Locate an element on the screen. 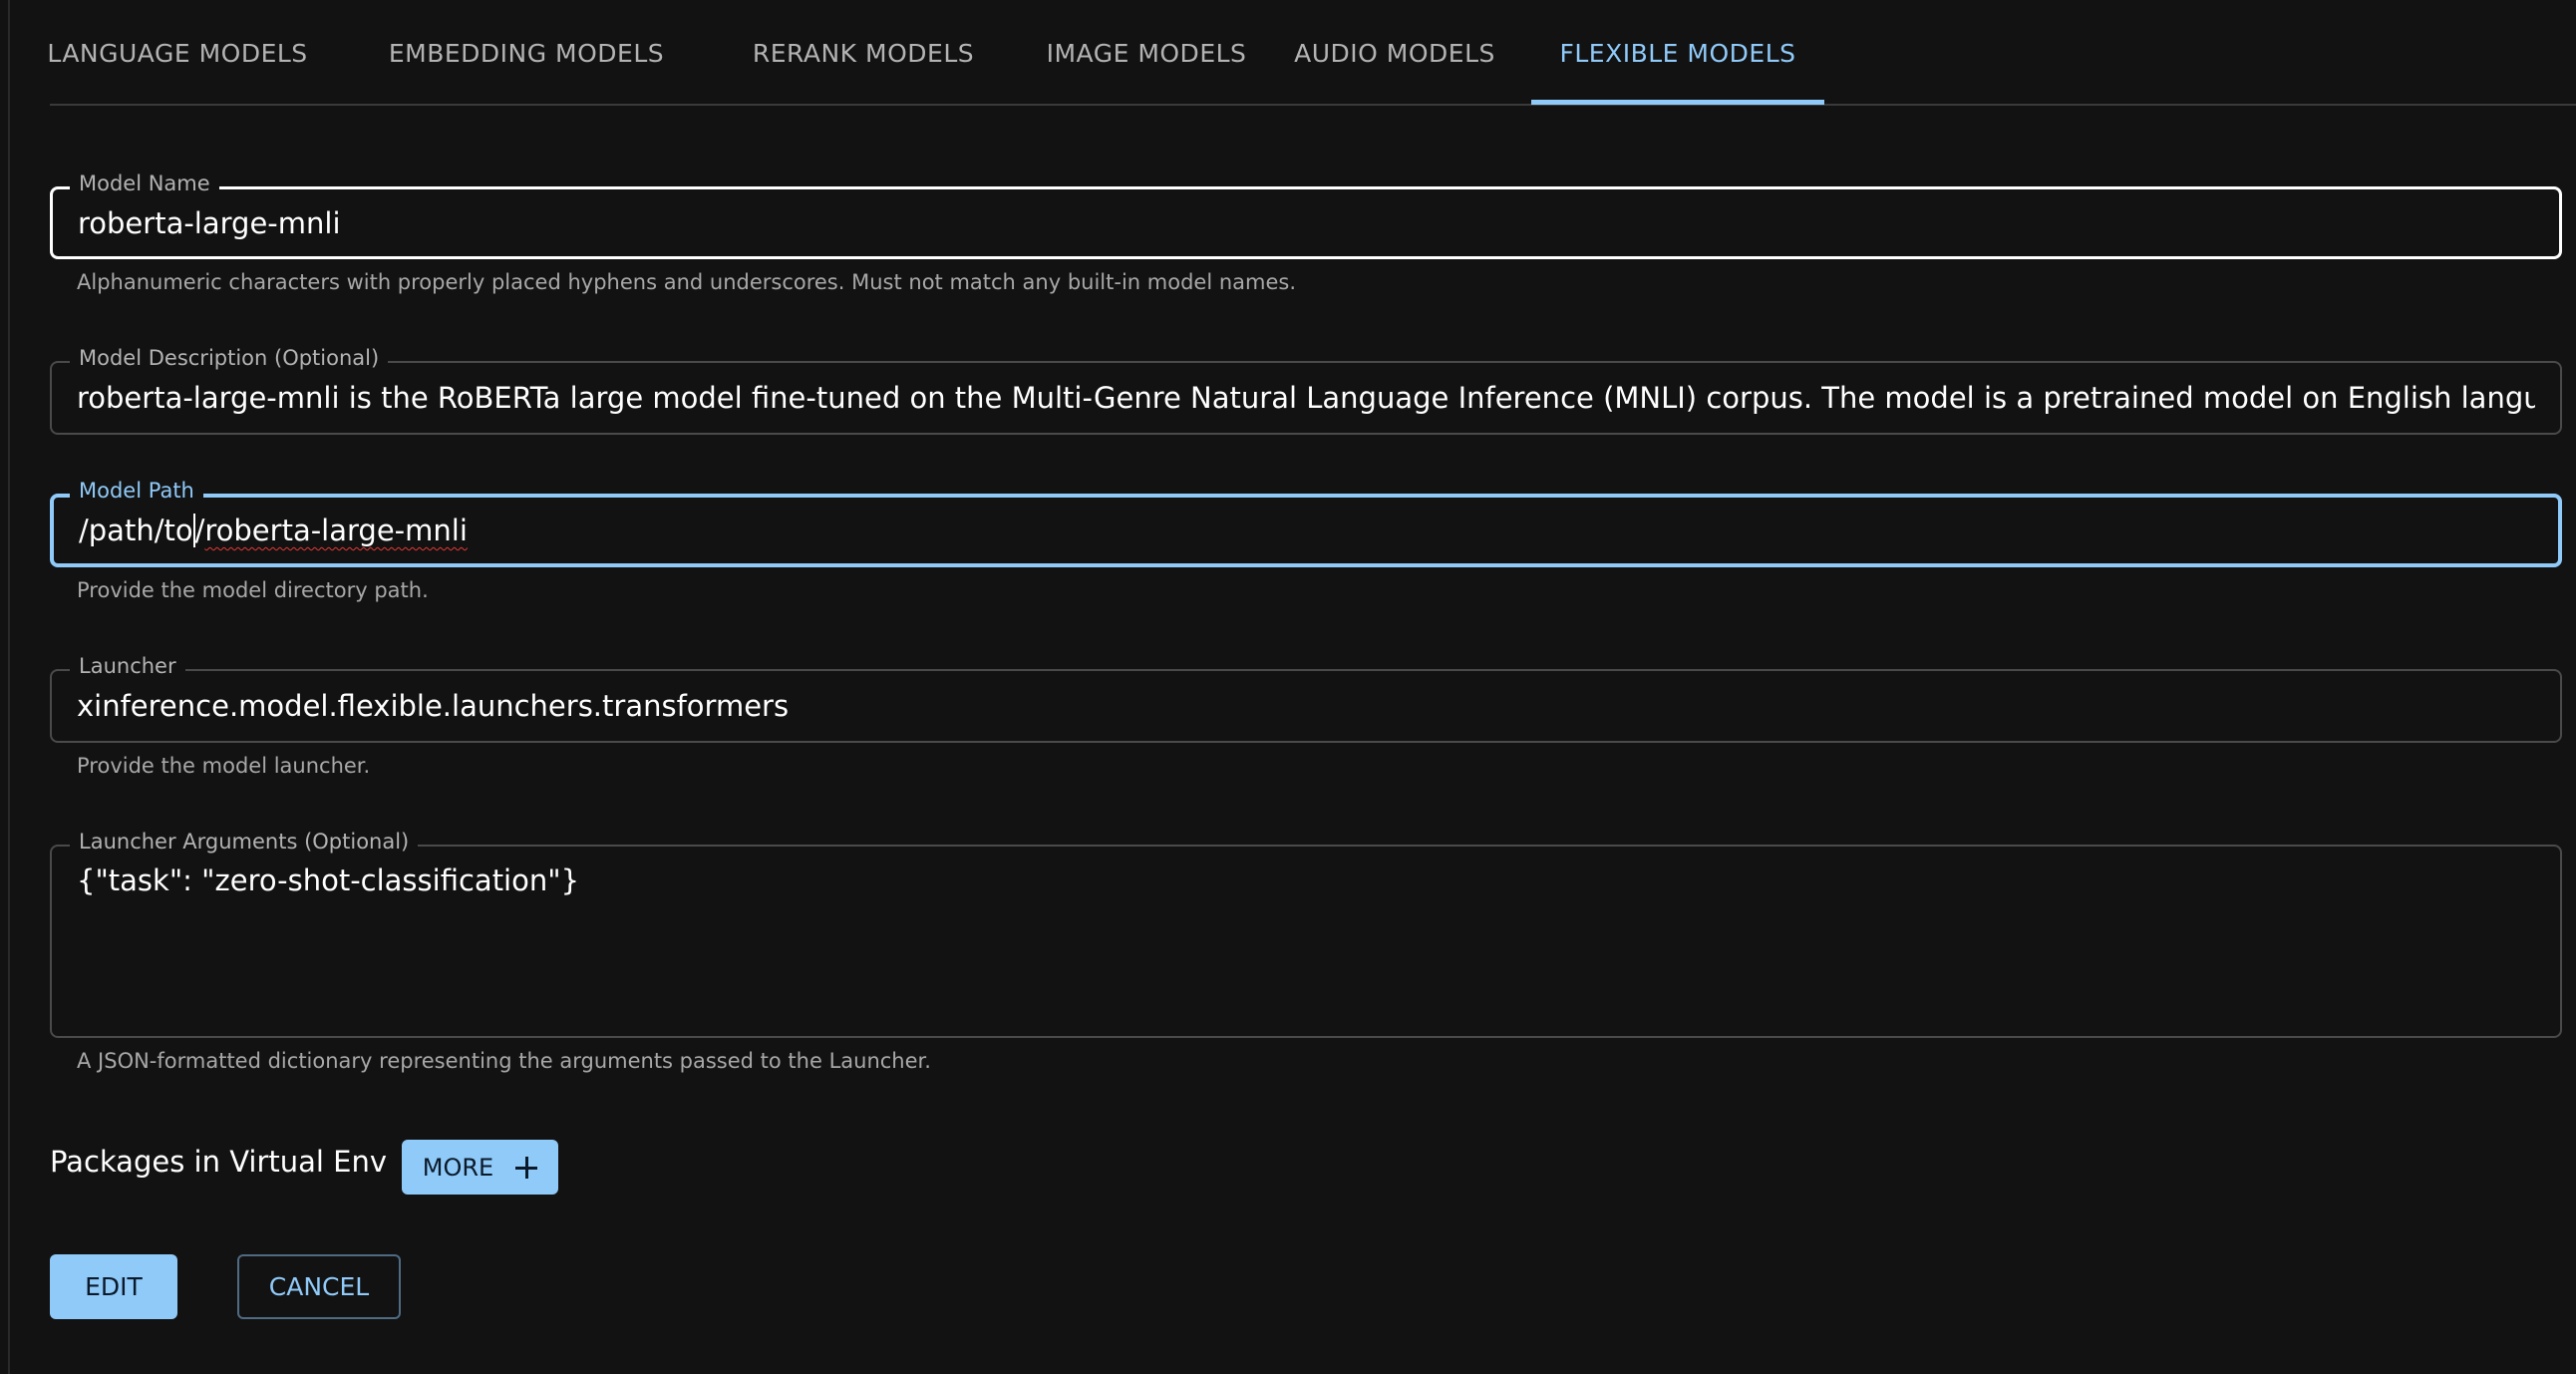 This screenshot has height=1374, width=2576. model-name-field: Model Name roberta-large-mnli is located at coordinates (1306, 214).